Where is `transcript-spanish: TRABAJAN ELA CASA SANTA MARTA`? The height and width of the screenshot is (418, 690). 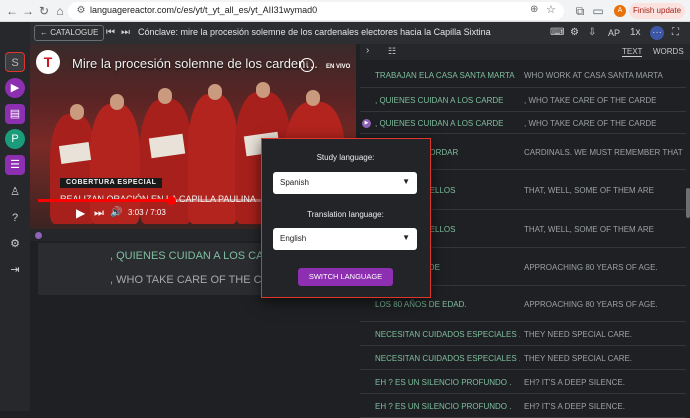 transcript-spanish: TRABAJAN ELA CASA SANTA MARTA is located at coordinates (447, 75).